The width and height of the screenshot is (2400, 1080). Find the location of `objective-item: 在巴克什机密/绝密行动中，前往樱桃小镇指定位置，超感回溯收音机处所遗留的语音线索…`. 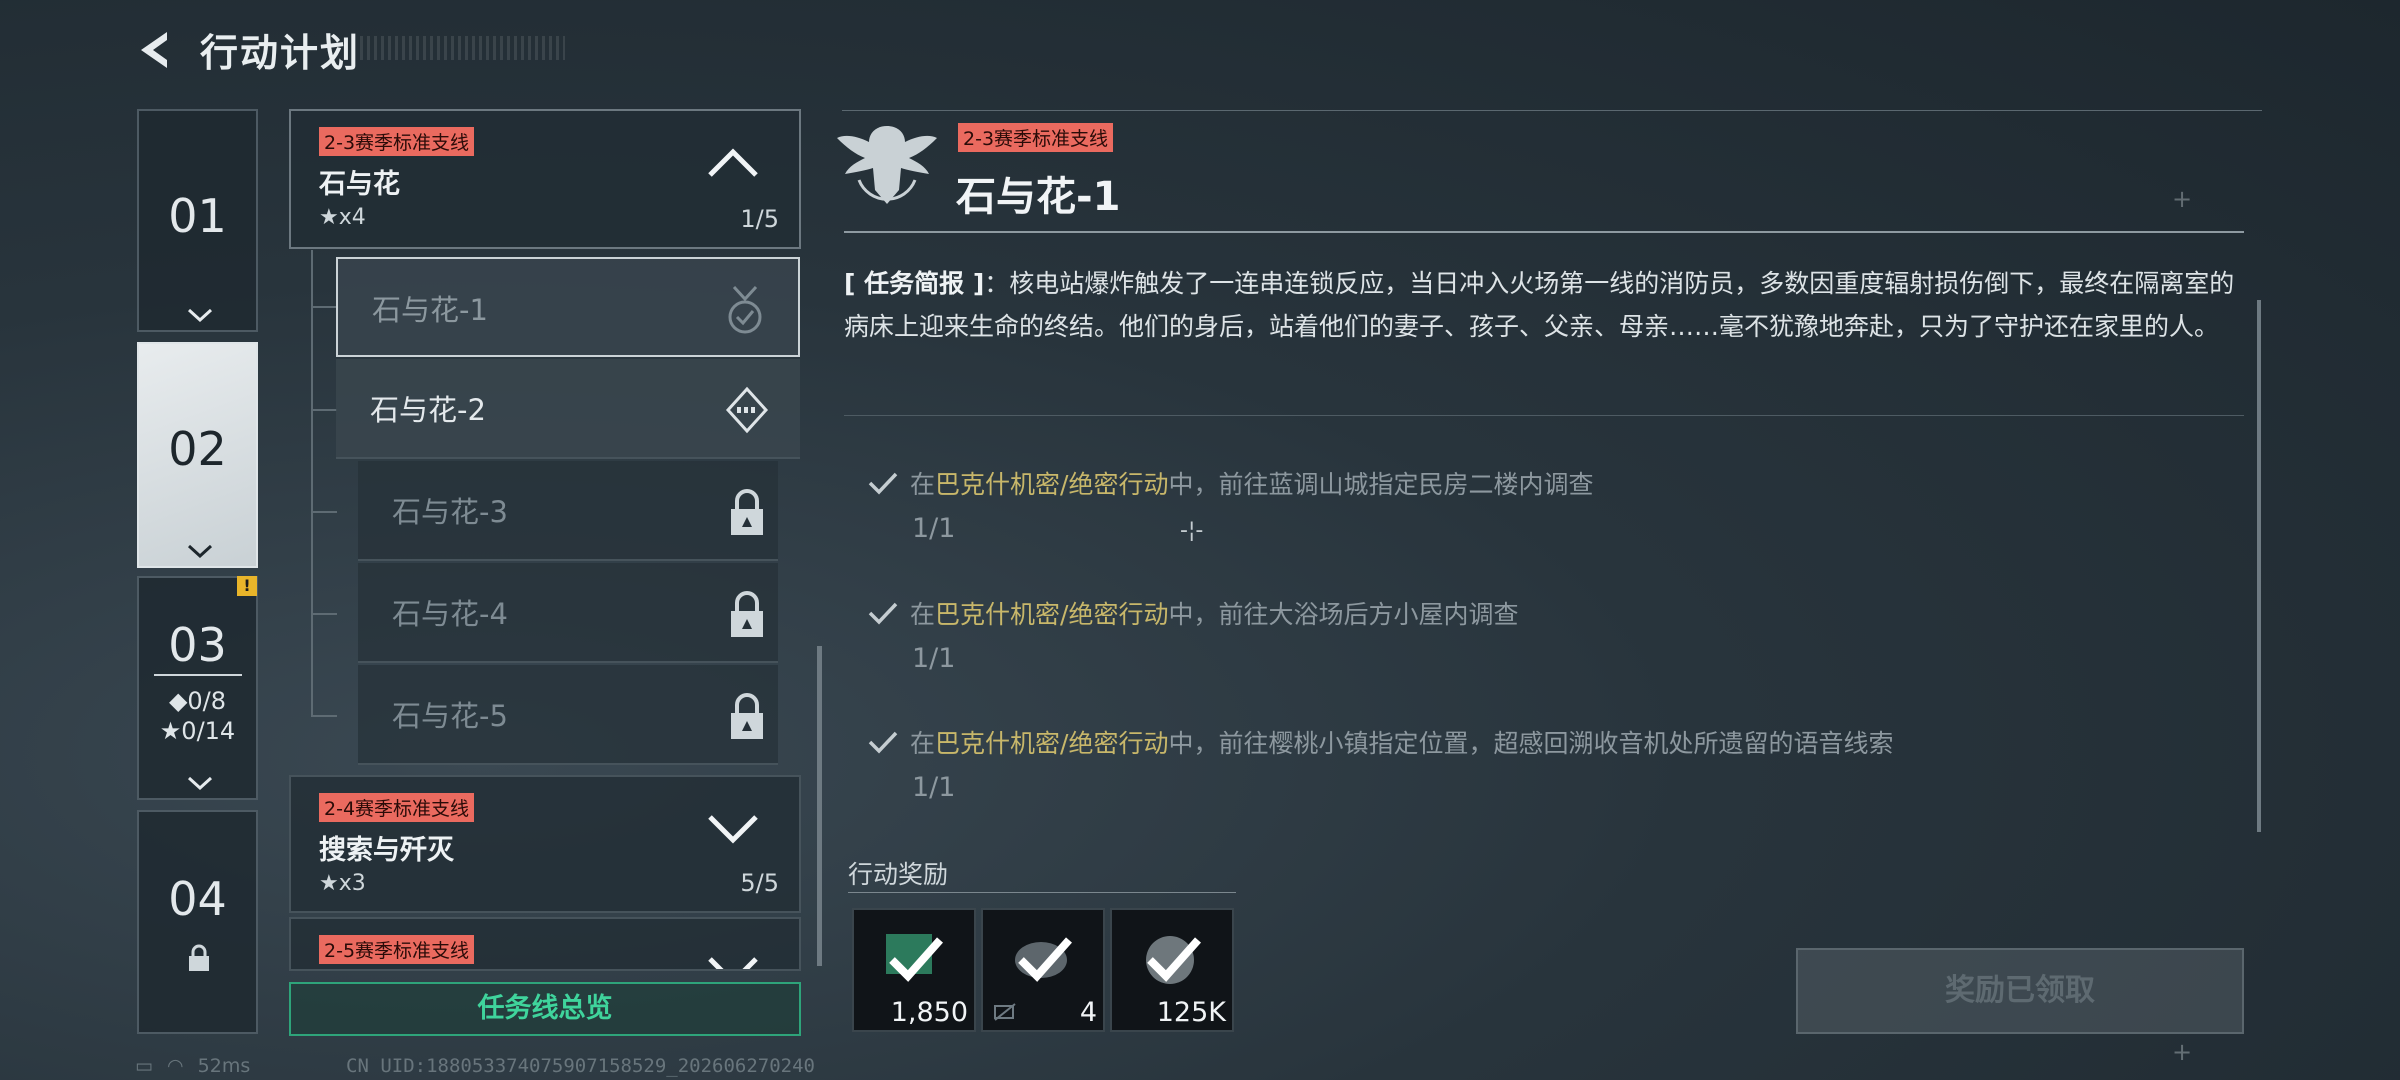

objective-item: 在巴克什机密/绝密行动中，前往樱桃小镇指定位置，超感回溯收音机处所遗留的语音线索… is located at coordinates (1550, 774).